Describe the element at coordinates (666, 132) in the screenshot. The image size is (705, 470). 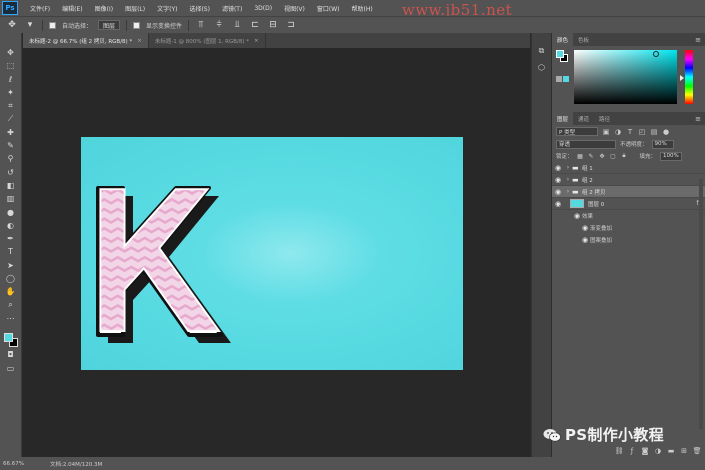
I see `filter-toggle-icon: ●` at that location.